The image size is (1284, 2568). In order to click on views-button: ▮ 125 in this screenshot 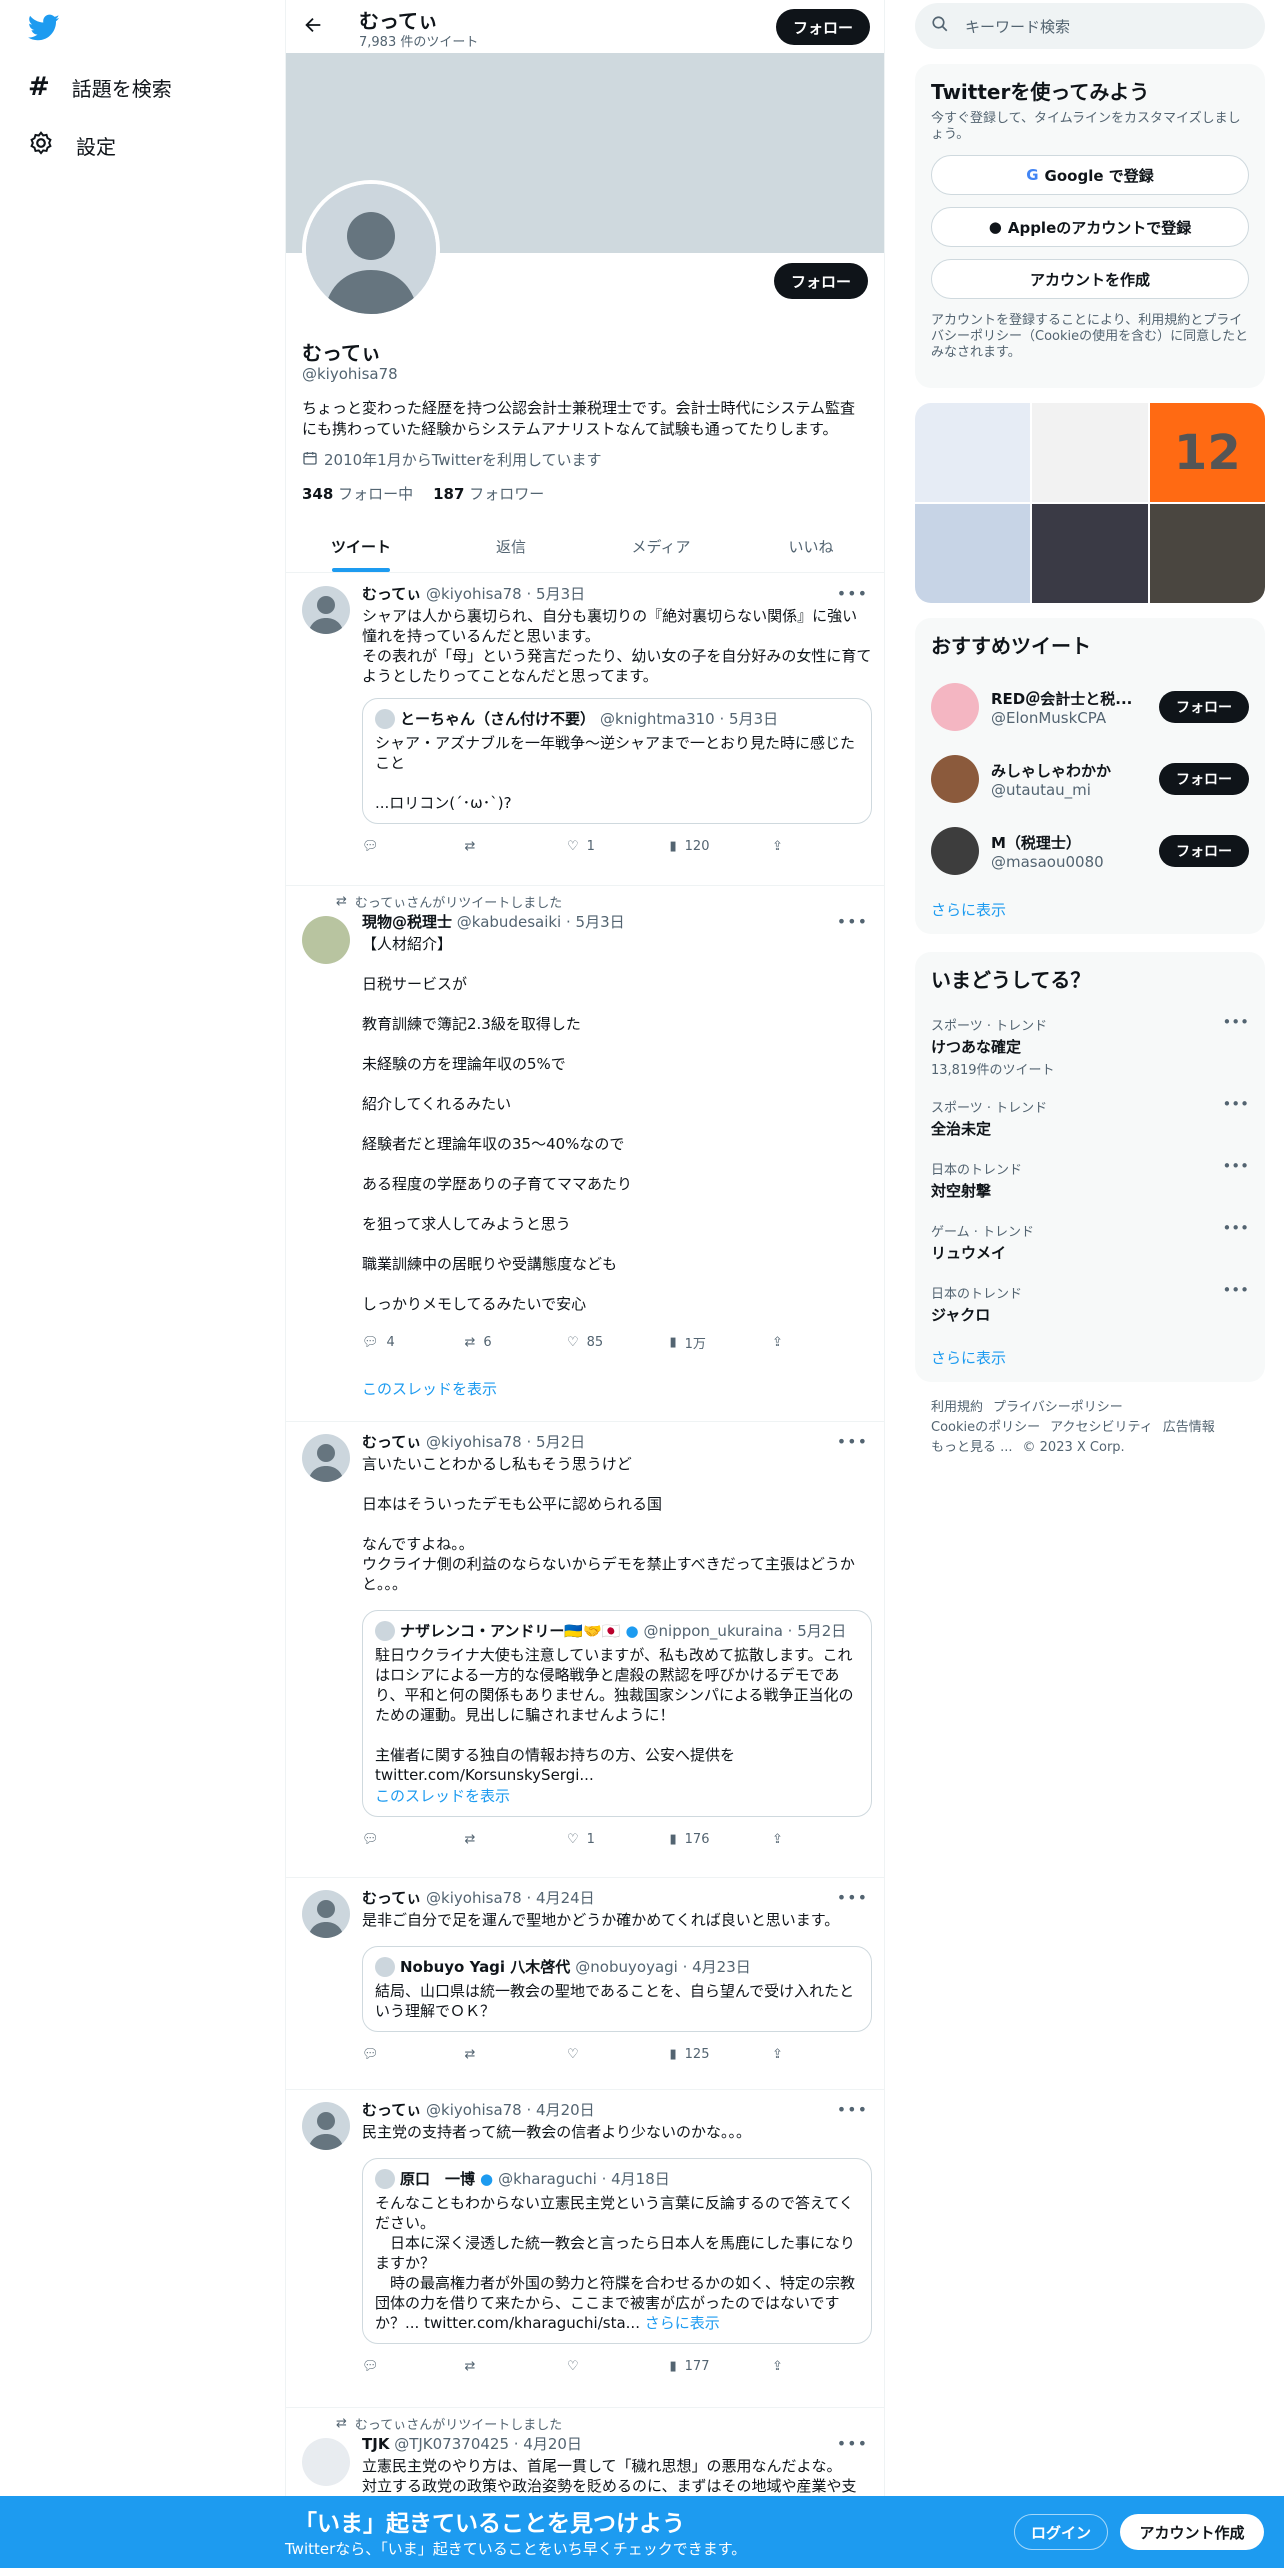, I will do `click(710, 2054)`.